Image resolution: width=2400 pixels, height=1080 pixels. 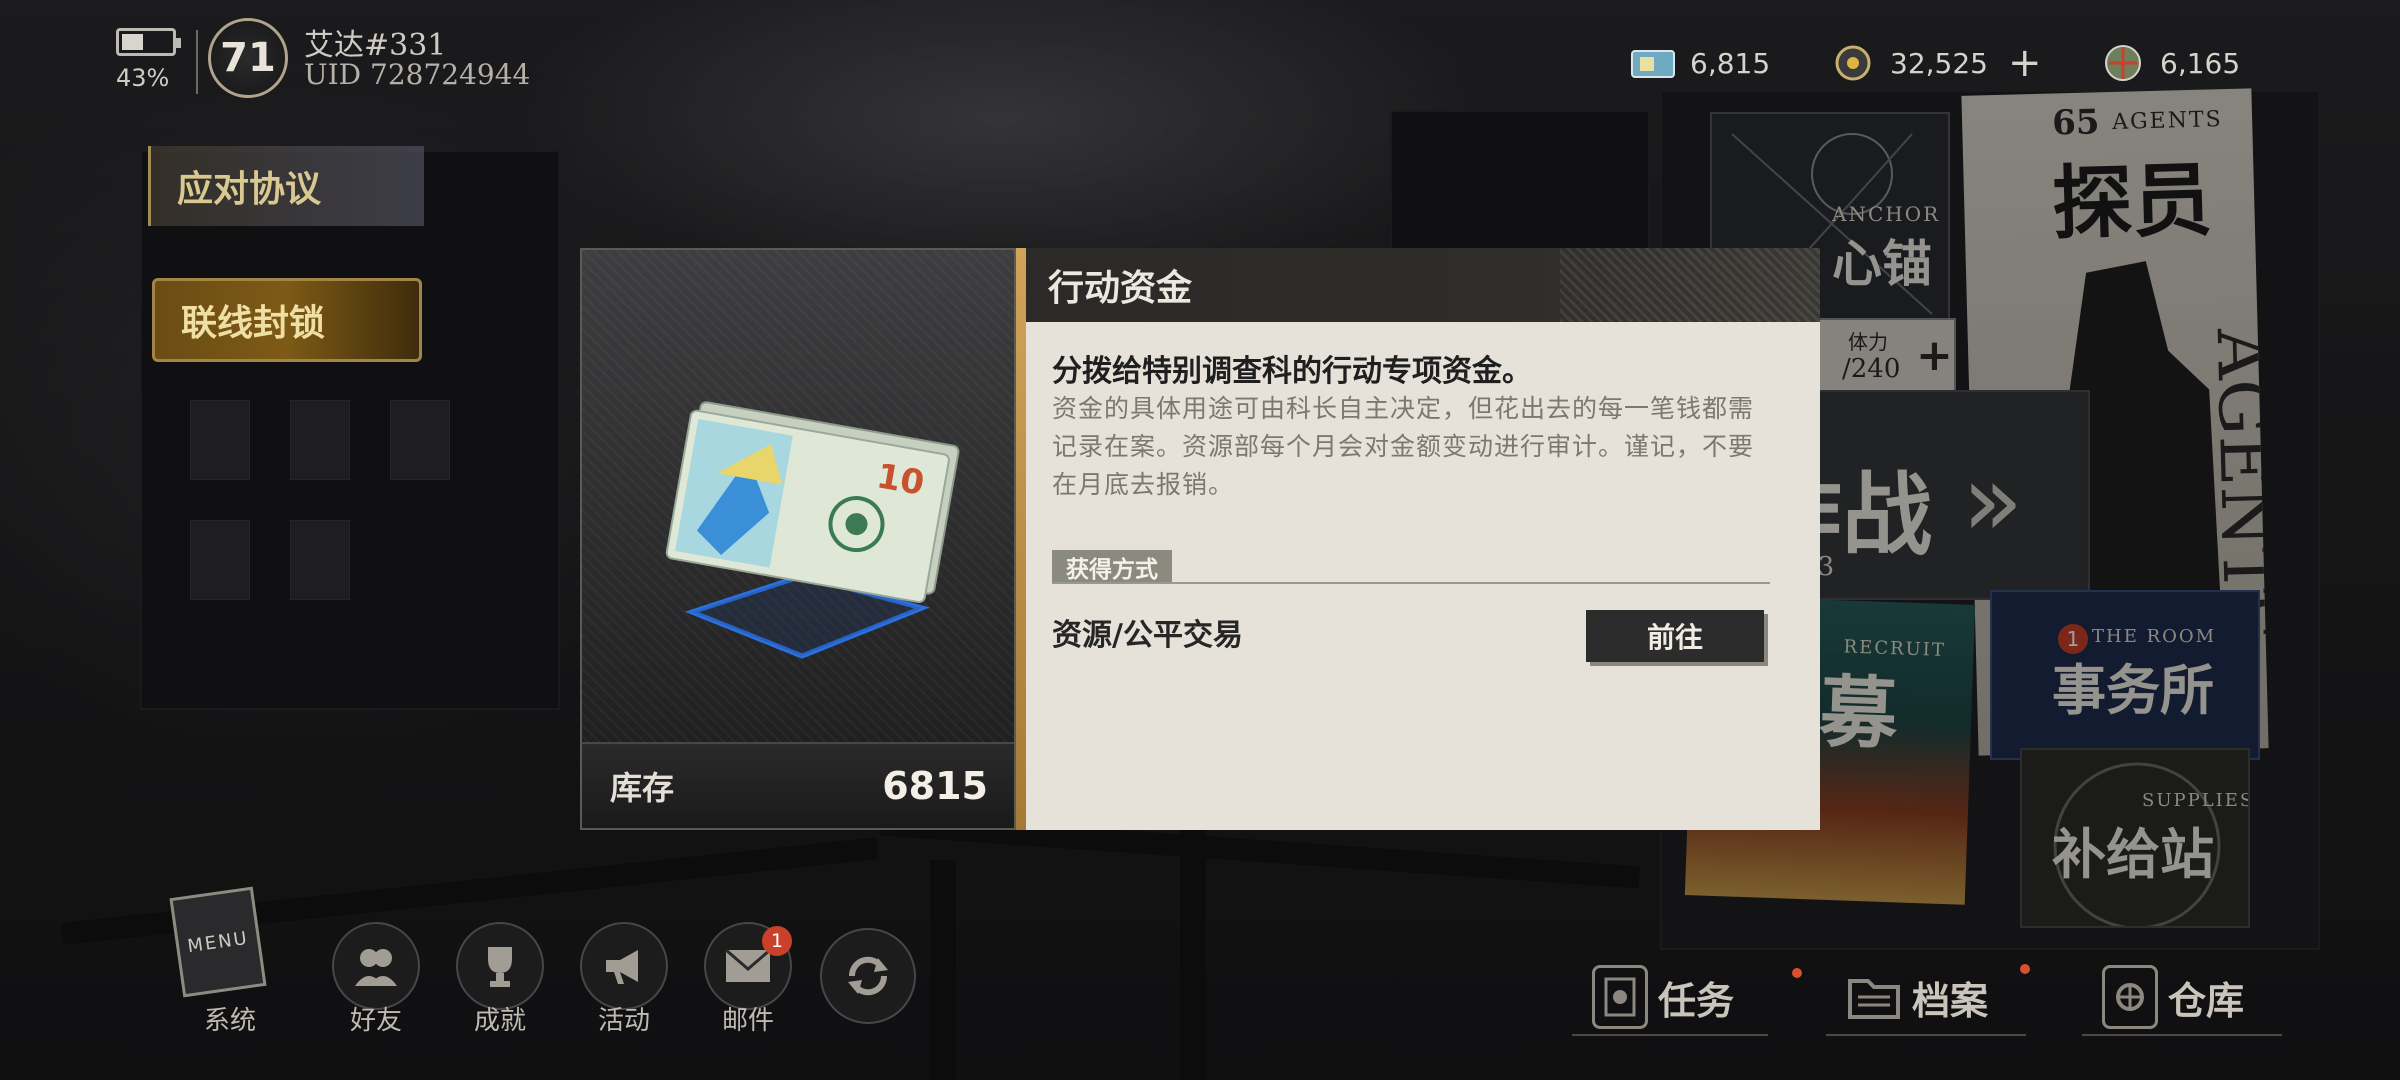 I want to click on nav-events-label: 活动, so click(x=623, y=1021).